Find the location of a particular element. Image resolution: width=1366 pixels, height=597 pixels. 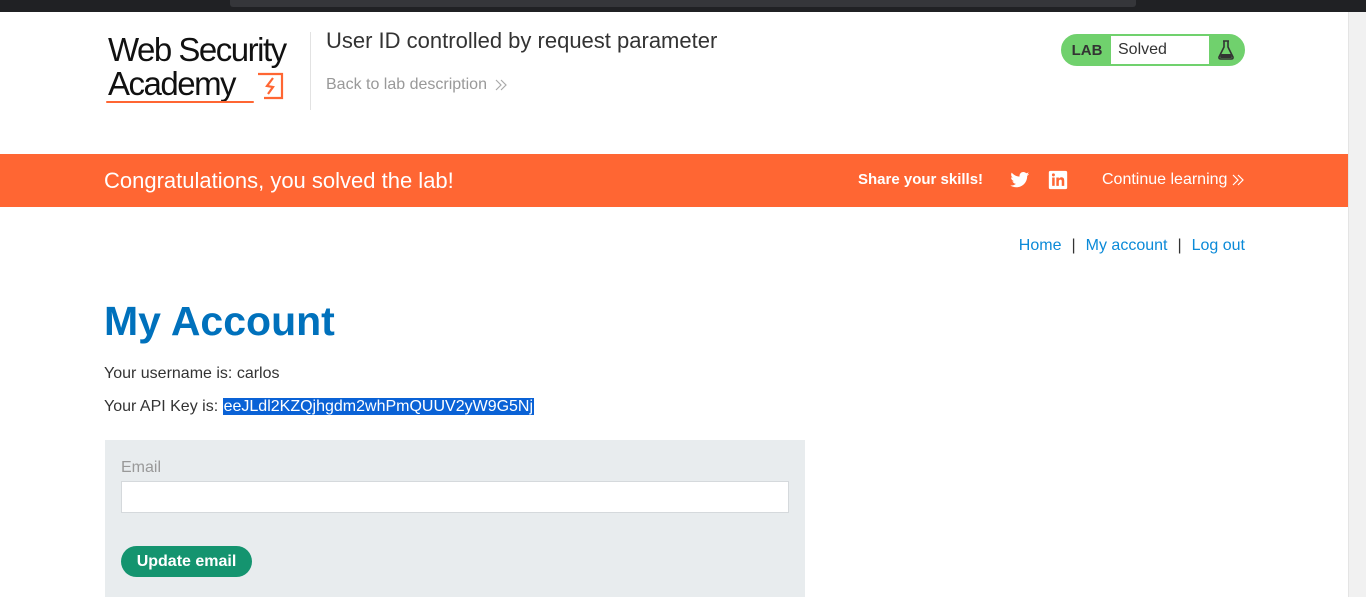

account-nav: Home | My account | Log out is located at coordinates (1132, 246).